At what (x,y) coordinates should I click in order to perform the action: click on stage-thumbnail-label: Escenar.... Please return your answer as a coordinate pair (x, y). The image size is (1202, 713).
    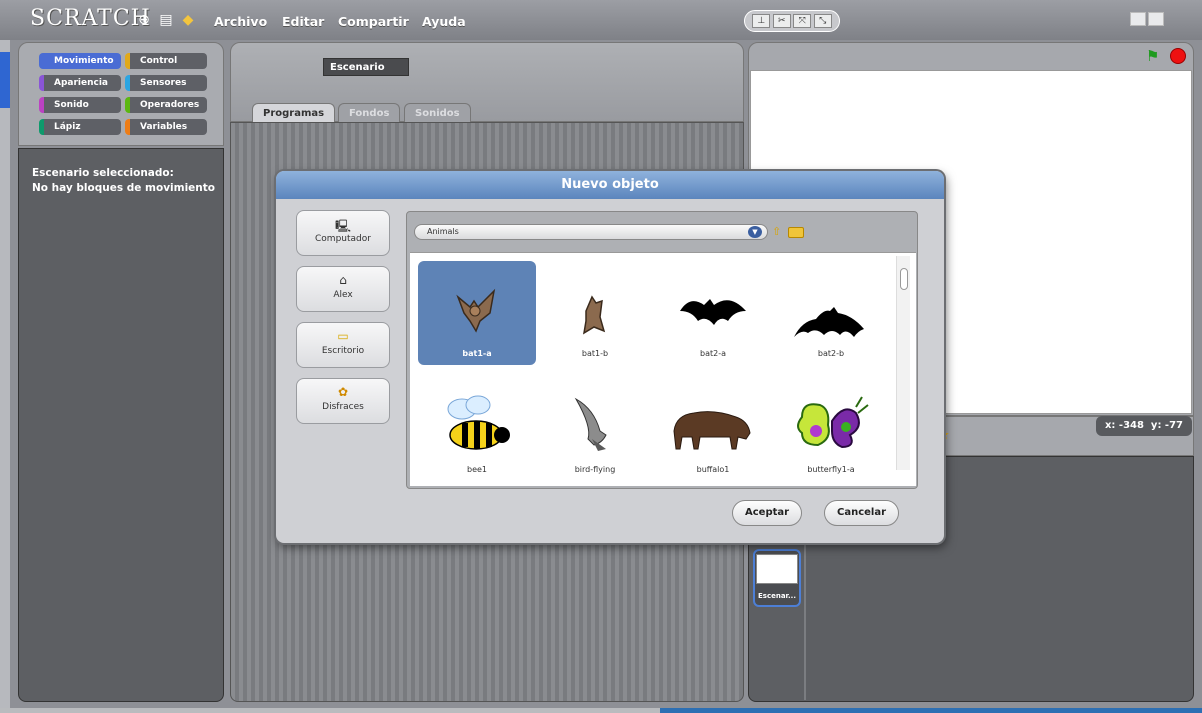
    Looking at the image, I should click on (777, 596).